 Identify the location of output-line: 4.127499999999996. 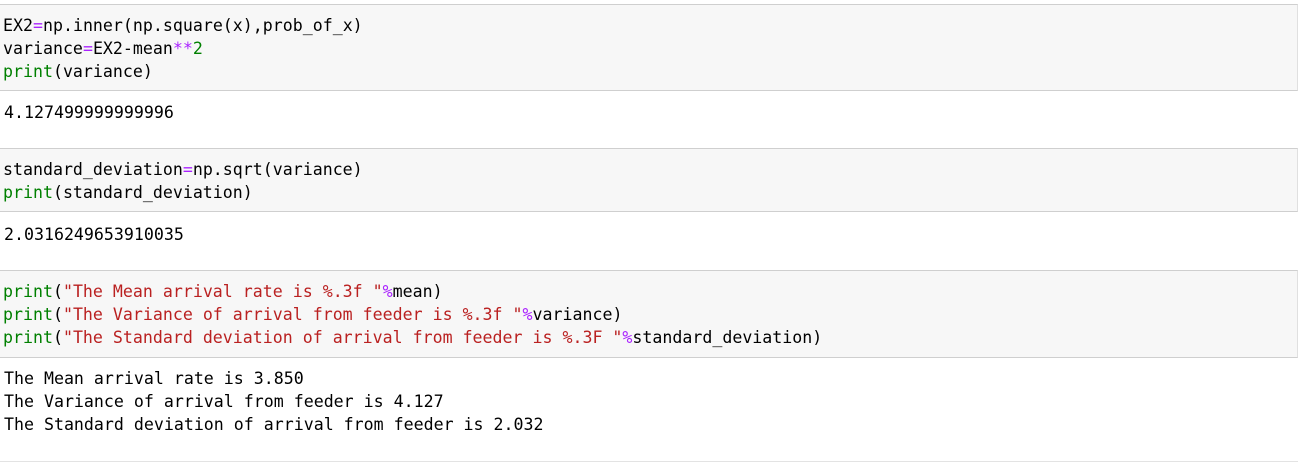
(89, 112).